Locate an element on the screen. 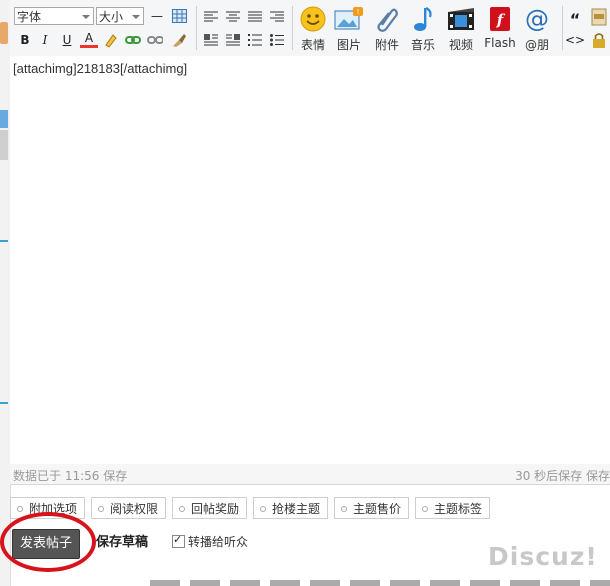 This screenshot has width=610, height=586. cropped-footer-text is located at coordinates (380, 583).